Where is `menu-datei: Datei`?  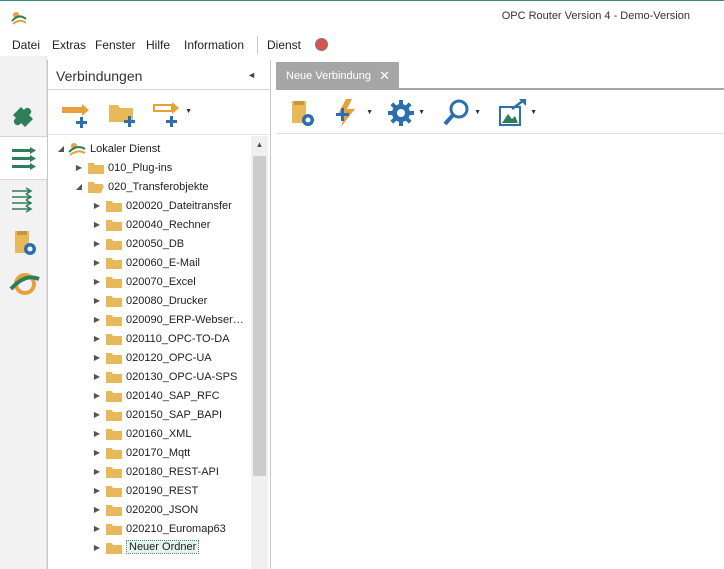 menu-datei: Datei is located at coordinates (26, 45).